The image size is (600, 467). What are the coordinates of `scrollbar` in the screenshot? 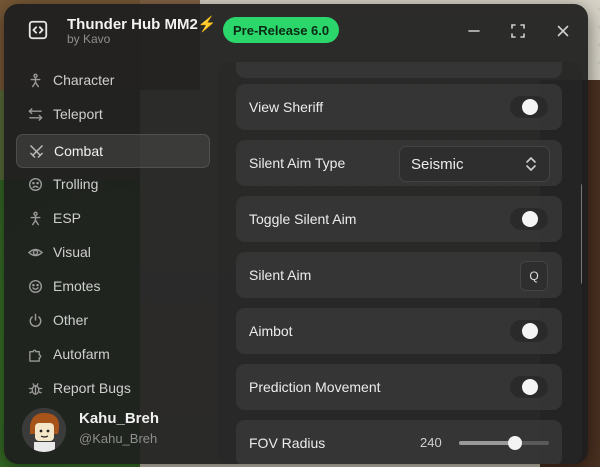 It's located at (581, 234).